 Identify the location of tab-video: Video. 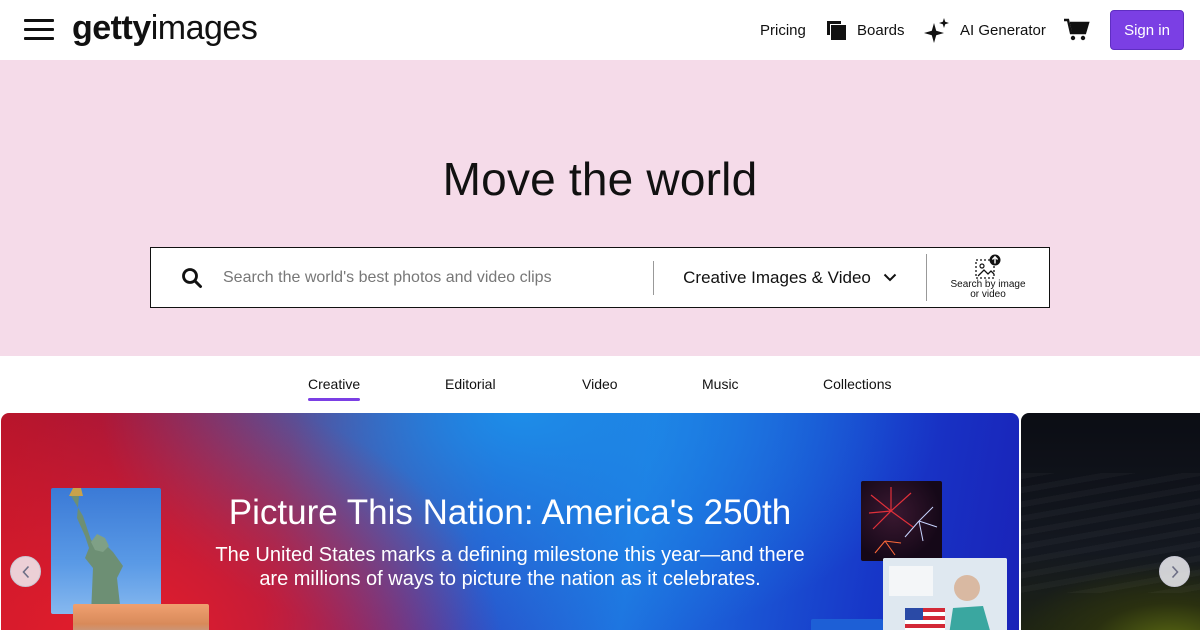
(600, 384).